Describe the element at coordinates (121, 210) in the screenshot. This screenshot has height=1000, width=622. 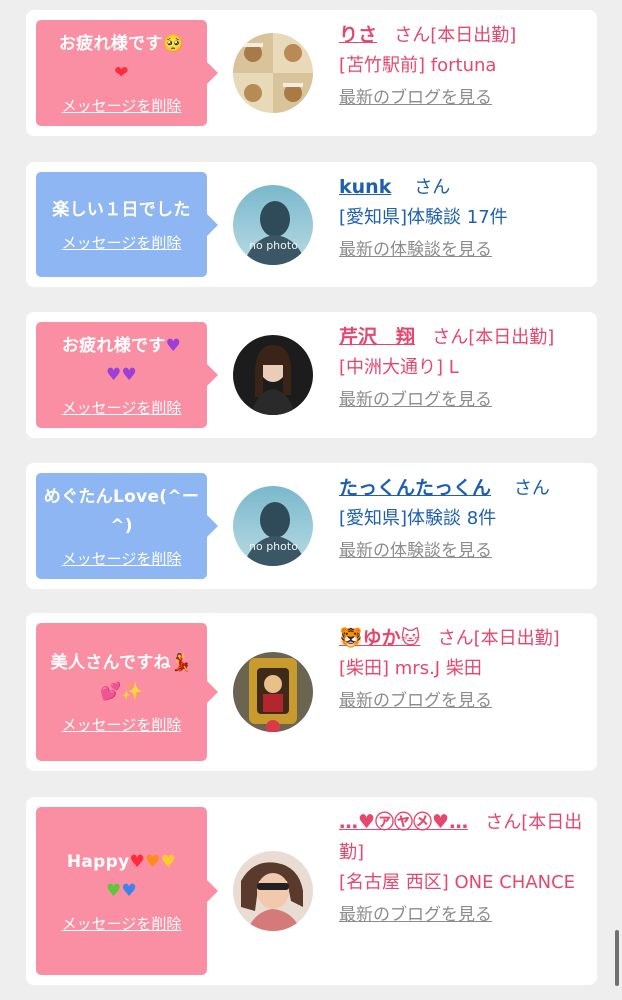
I see `message-text: 楽しい１日でした` at that location.